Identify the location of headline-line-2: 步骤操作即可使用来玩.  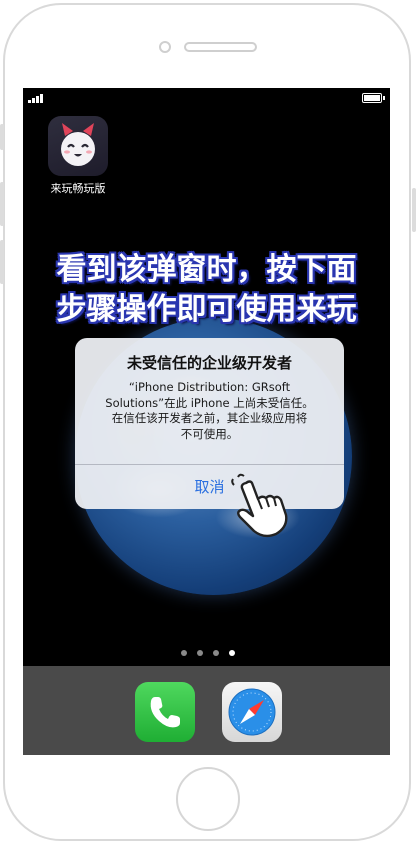
(206, 309).